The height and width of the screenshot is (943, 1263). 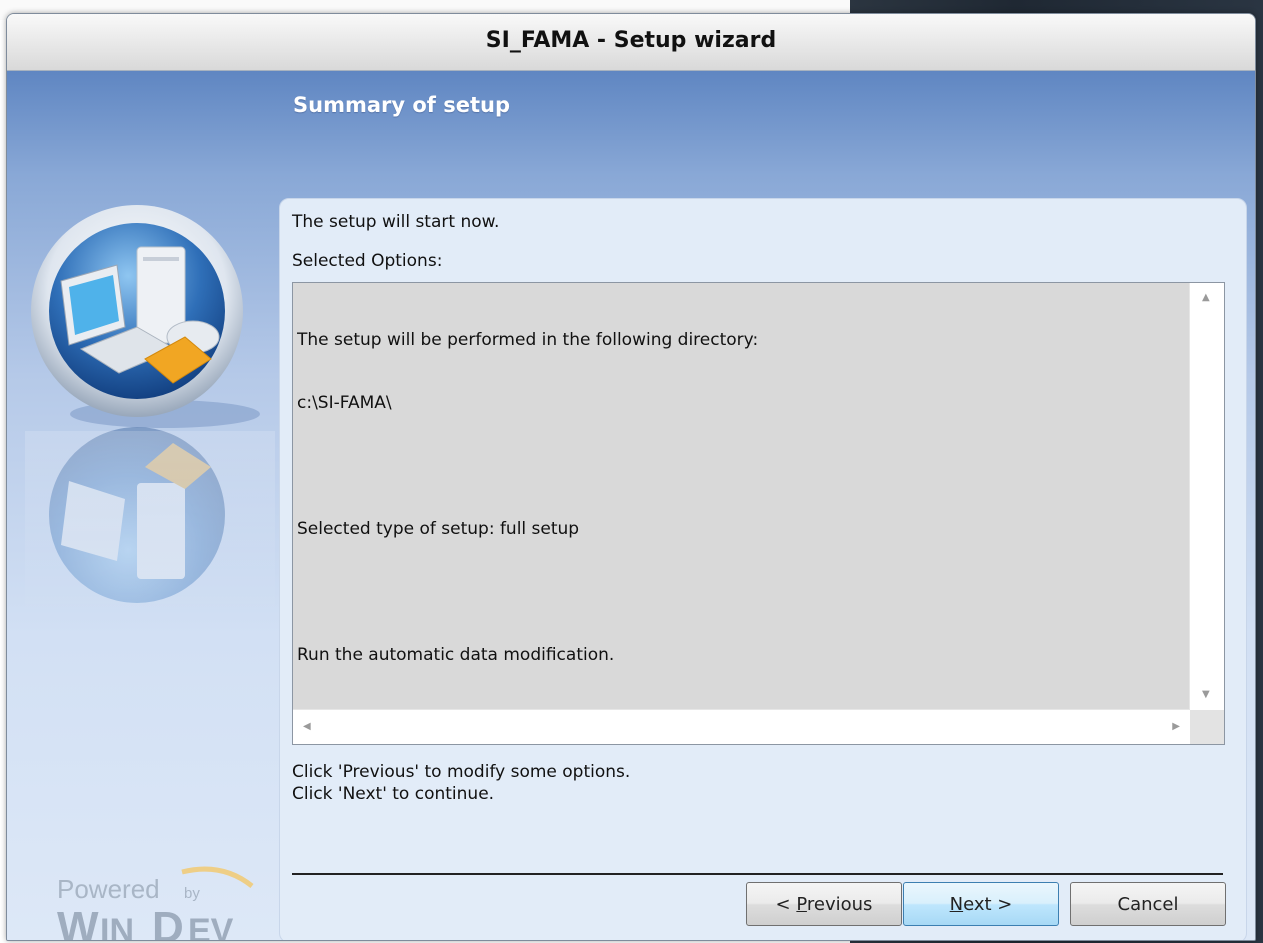 What do you see at coordinates (956, 904) in the screenshot?
I see `next-accelerator: N` at bounding box center [956, 904].